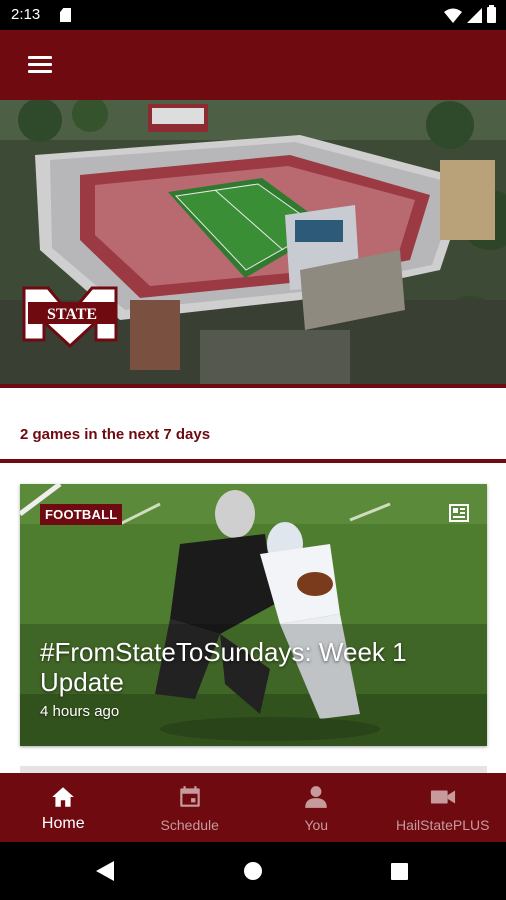 The height and width of the screenshot is (900, 506). Describe the element at coordinates (40, 65) in the screenshot. I see `hamburger-menu-icon` at that location.